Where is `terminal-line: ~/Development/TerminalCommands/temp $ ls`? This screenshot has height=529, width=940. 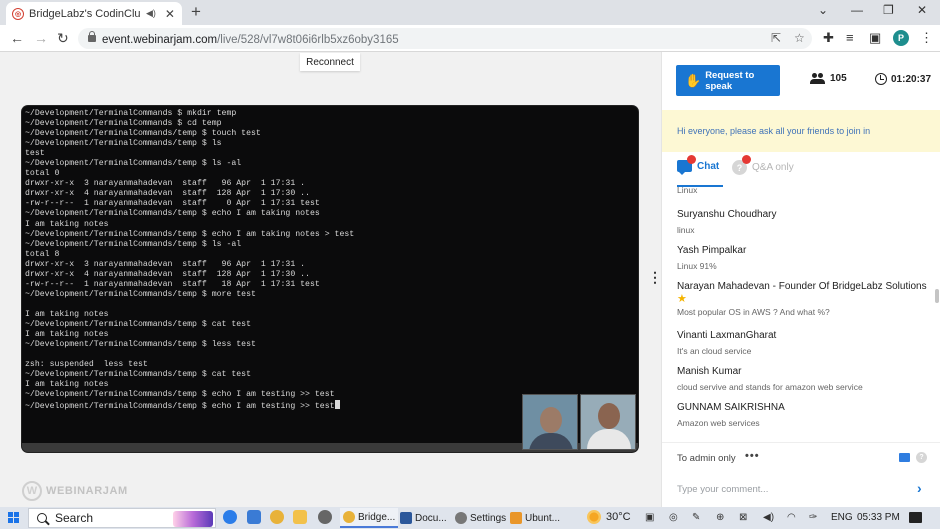
terminal-line: ~/Development/TerminalCommands/temp $ ls is located at coordinates (123, 144).